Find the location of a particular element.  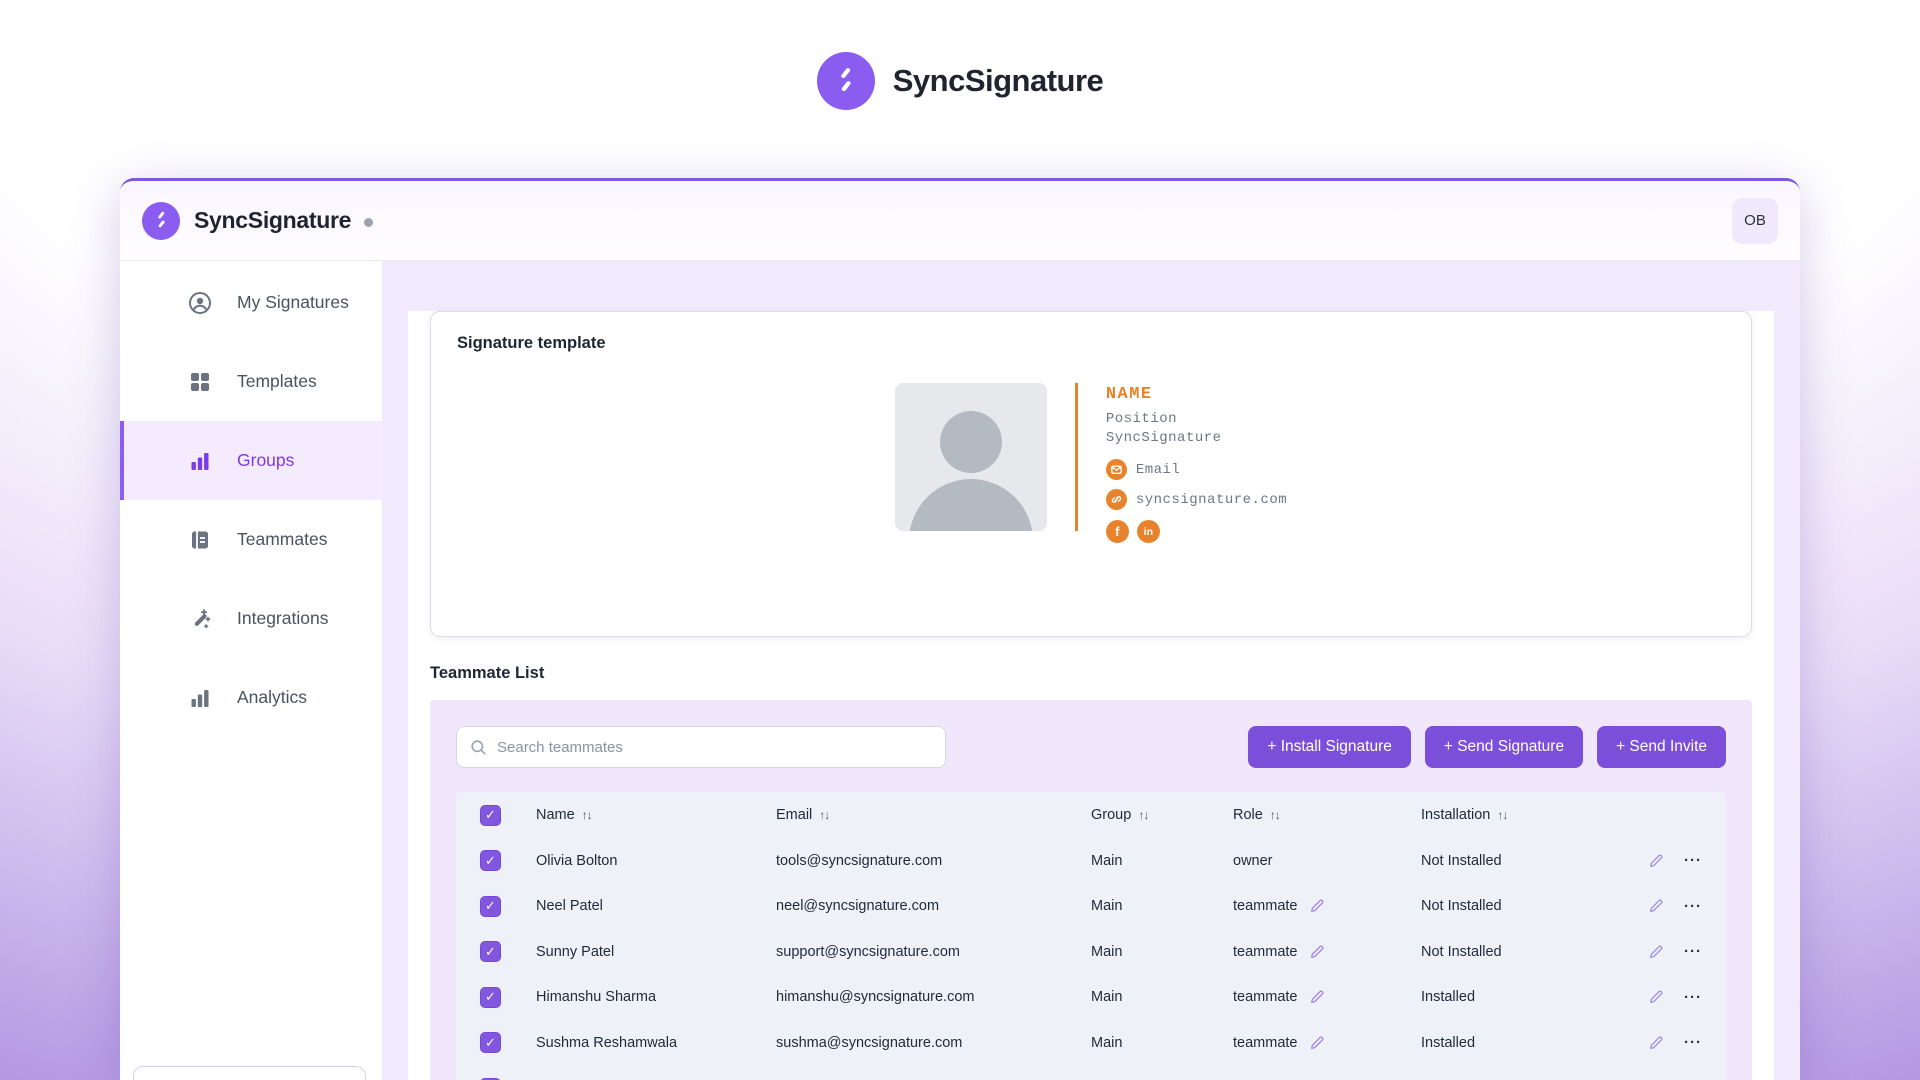

cell-name: Neel Patel is located at coordinates (569, 906).